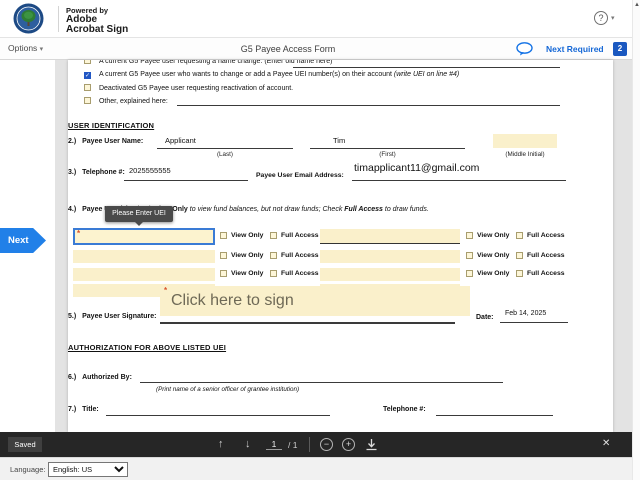 The height and width of the screenshot is (480, 640). What do you see at coordinates (525, 154) in the screenshot?
I see `middle-initial-caption: (Middle Initial)` at bounding box center [525, 154].